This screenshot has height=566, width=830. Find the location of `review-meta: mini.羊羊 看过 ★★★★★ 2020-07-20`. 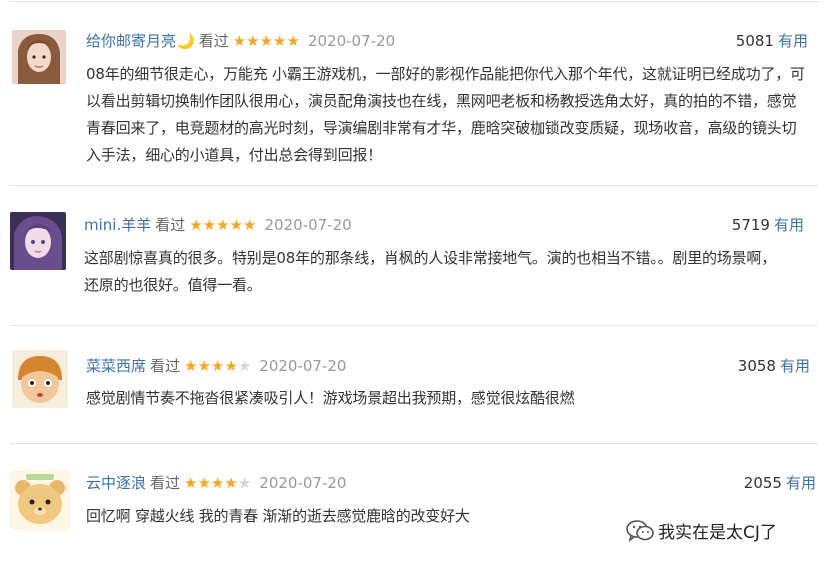

review-meta: mini.羊羊 看过 ★★★★★ 2020-07-20 is located at coordinates (218, 225).